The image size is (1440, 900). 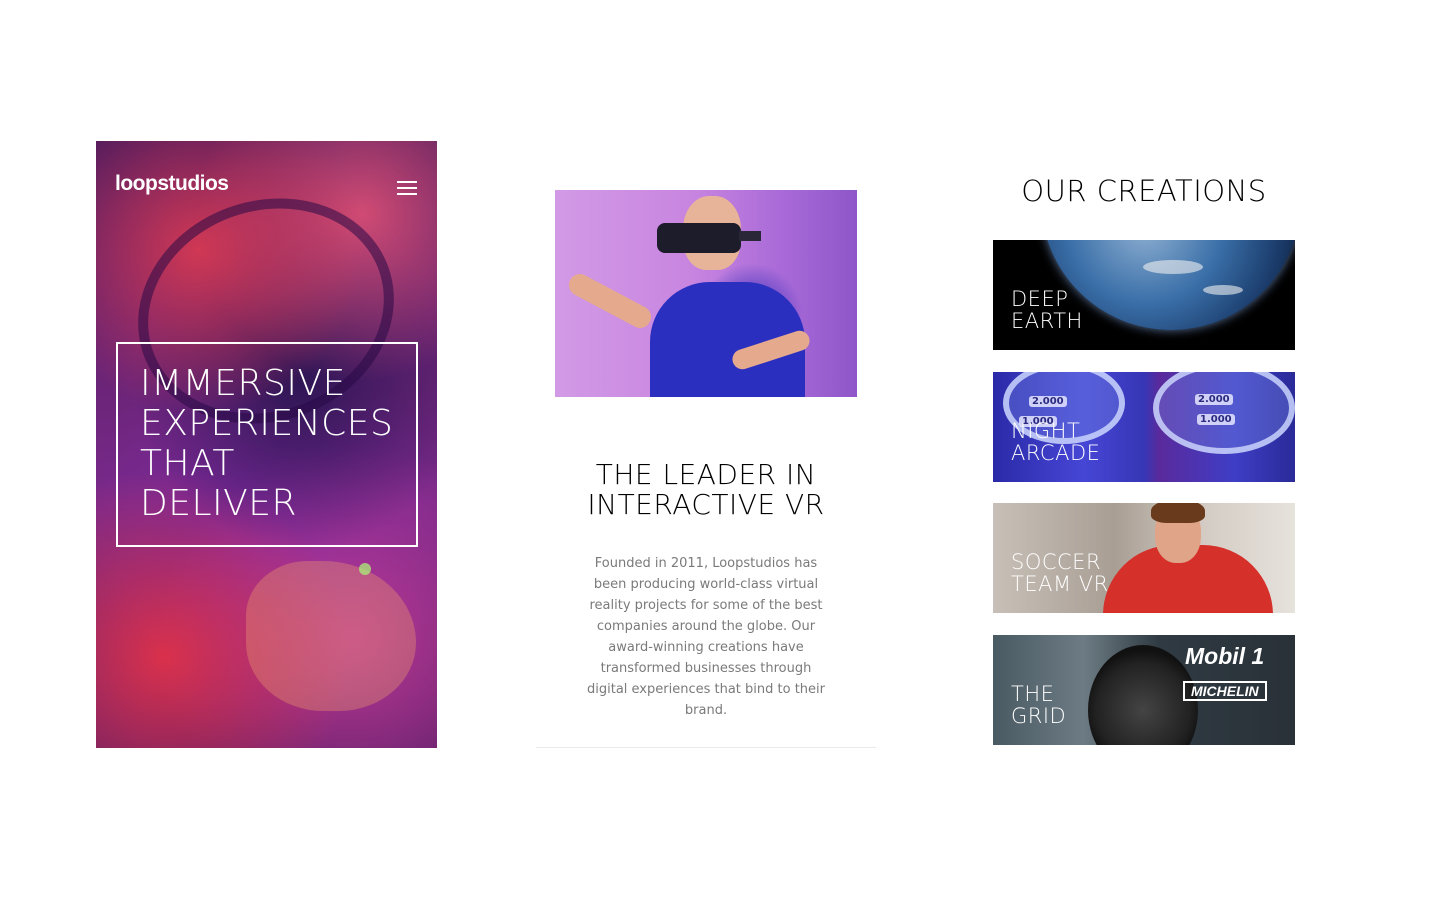 What do you see at coordinates (1040, 299) in the screenshot?
I see `creation-card-title-line: DEEP` at bounding box center [1040, 299].